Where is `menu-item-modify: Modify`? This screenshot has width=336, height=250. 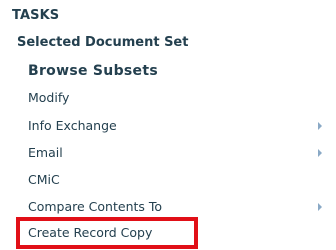 menu-item-modify: Modify is located at coordinates (182, 98).